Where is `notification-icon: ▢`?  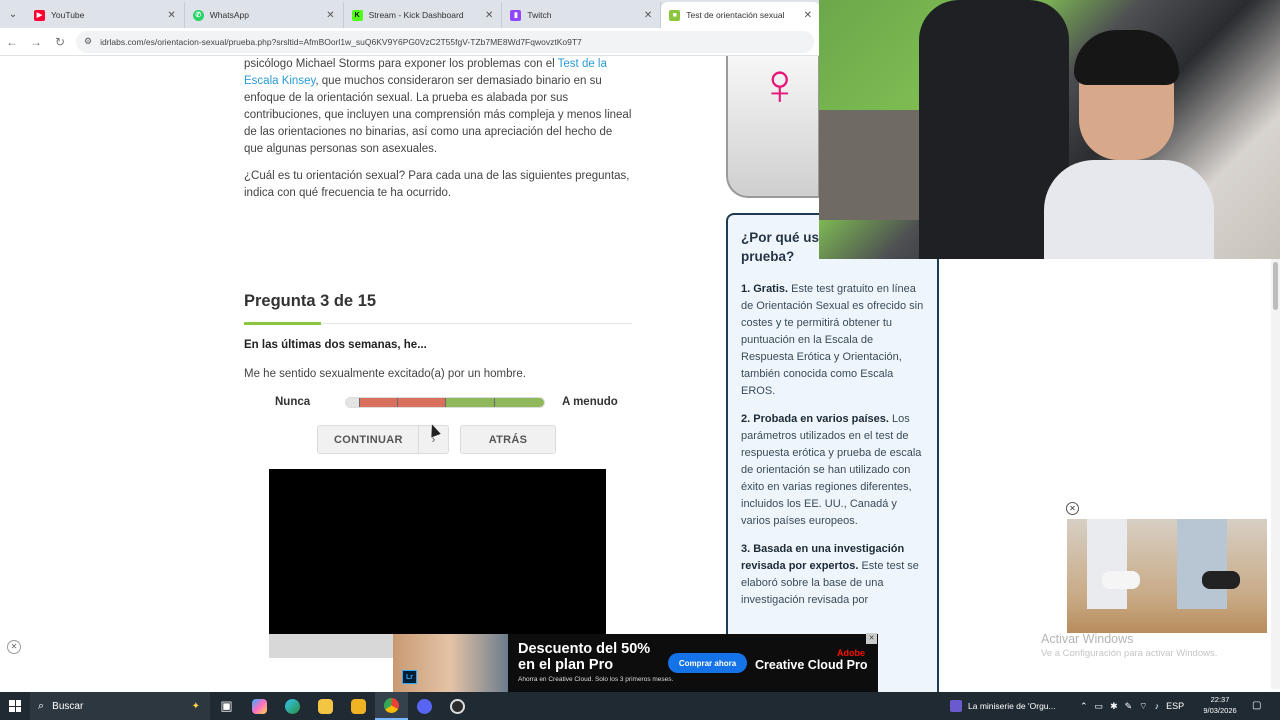 notification-icon: ▢ is located at coordinates (1256, 705).